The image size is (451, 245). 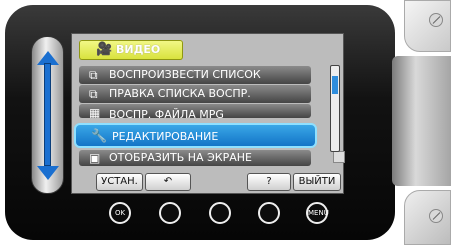 What do you see at coordinates (427, 26) in the screenshot?
I see `hinge-top-plate` at bounding box center [427, 26].